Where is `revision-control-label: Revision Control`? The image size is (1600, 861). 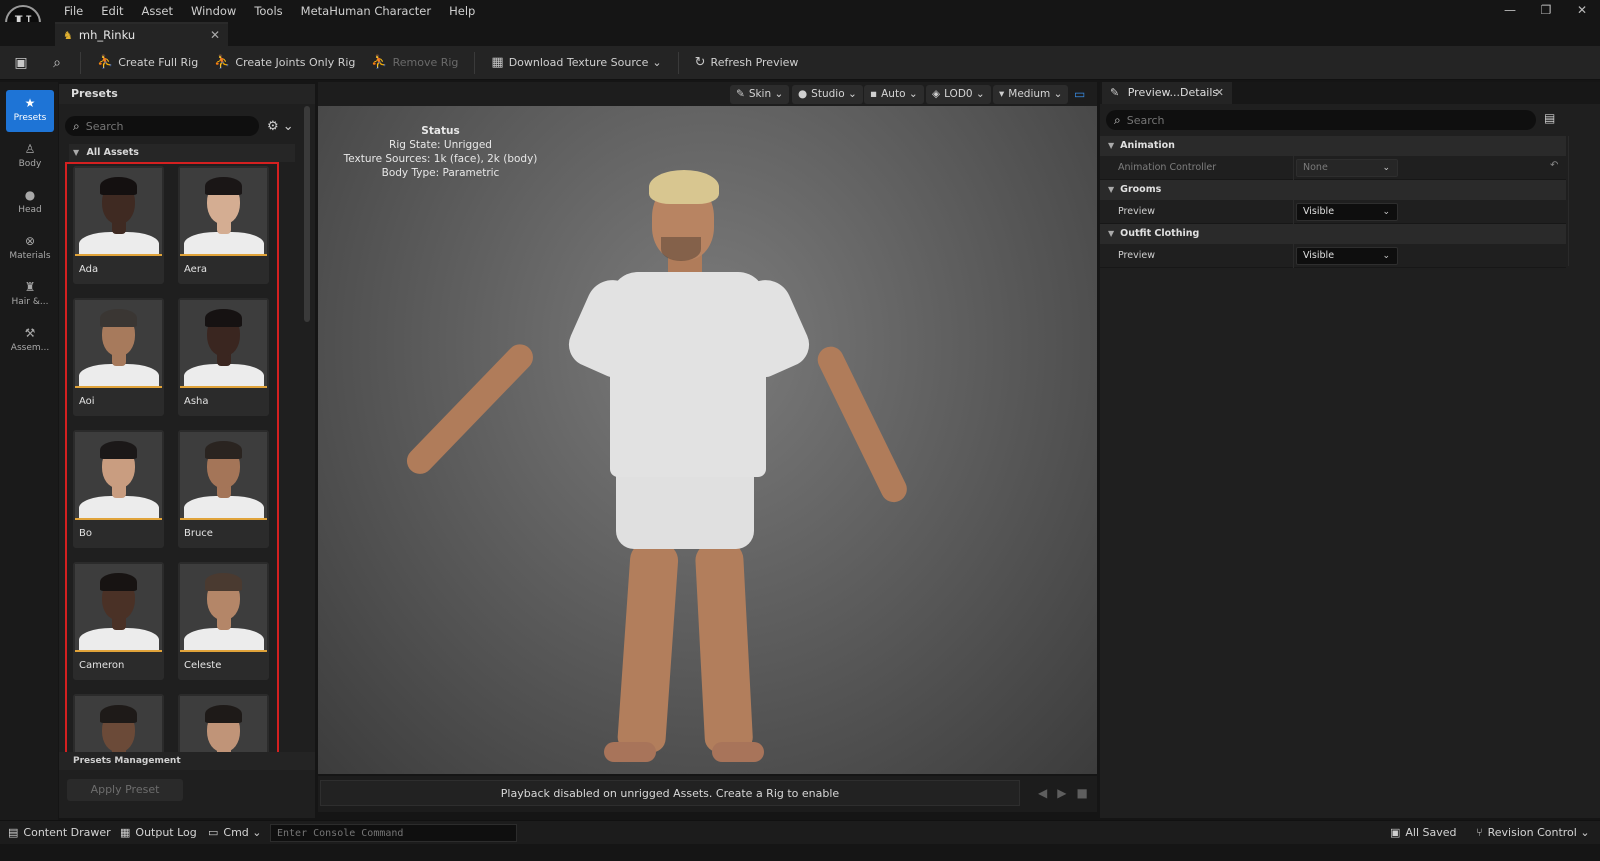
revision-control-label: Revision Control is located at coordinates (1532, 832).